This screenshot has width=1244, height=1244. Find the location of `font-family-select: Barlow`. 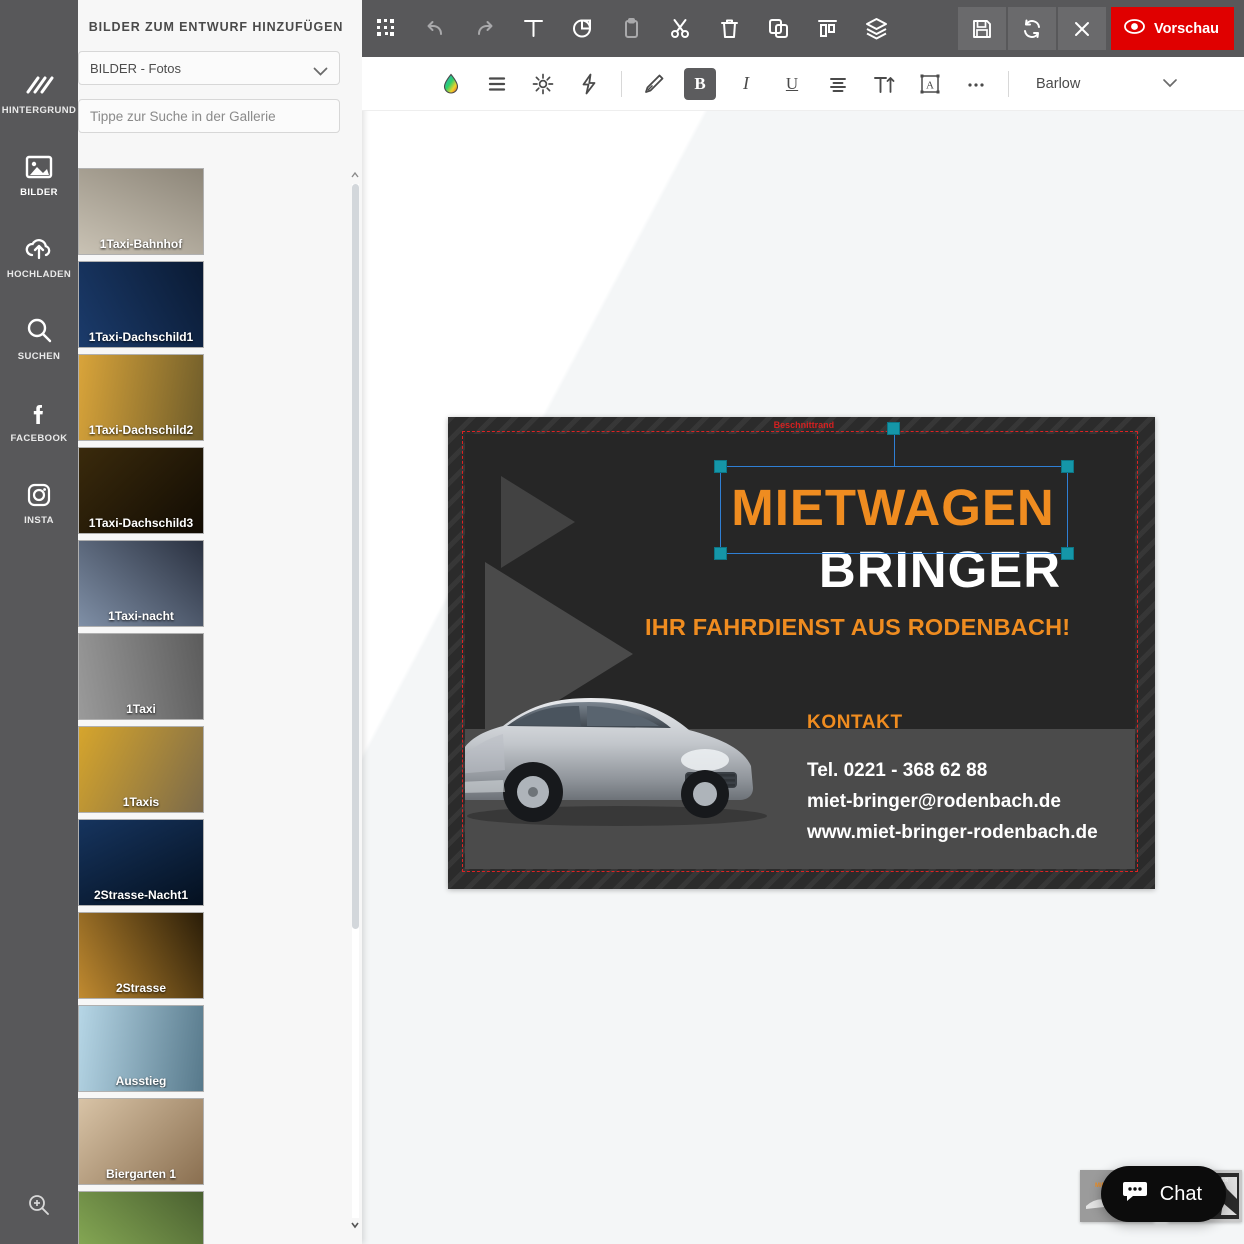

font-family-select: Barlow is located at coordinates (1107, 84).